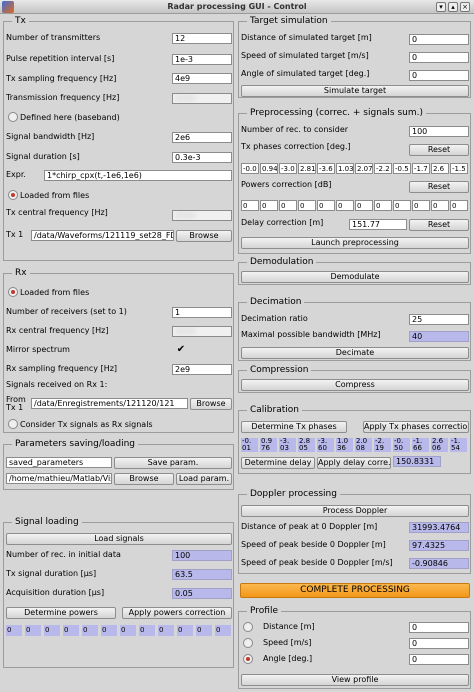 Image resolution: width=474 pixels, height=692 pixels. I want to click on rx-path-input: /data/Enregistrements/121120/121, so click(109, 403).